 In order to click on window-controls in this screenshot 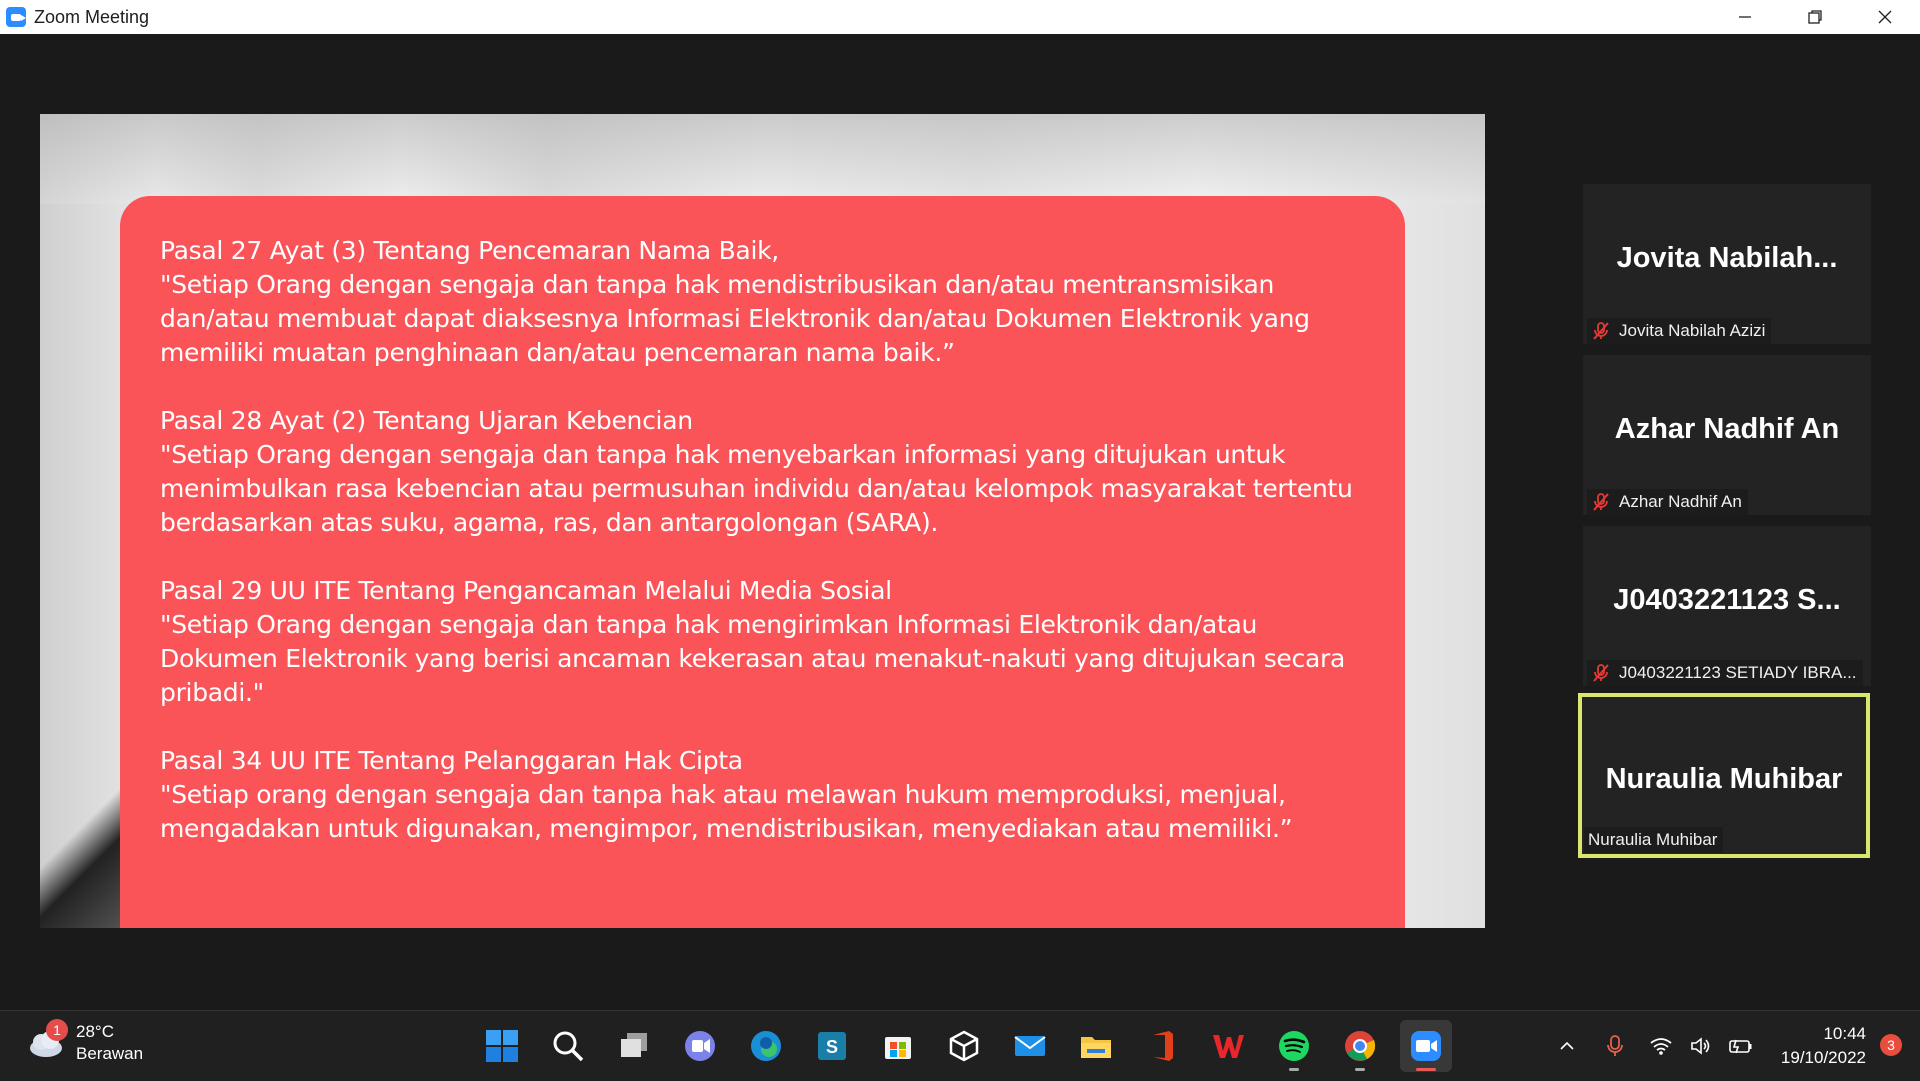, I will do `click(1815, 17)`.